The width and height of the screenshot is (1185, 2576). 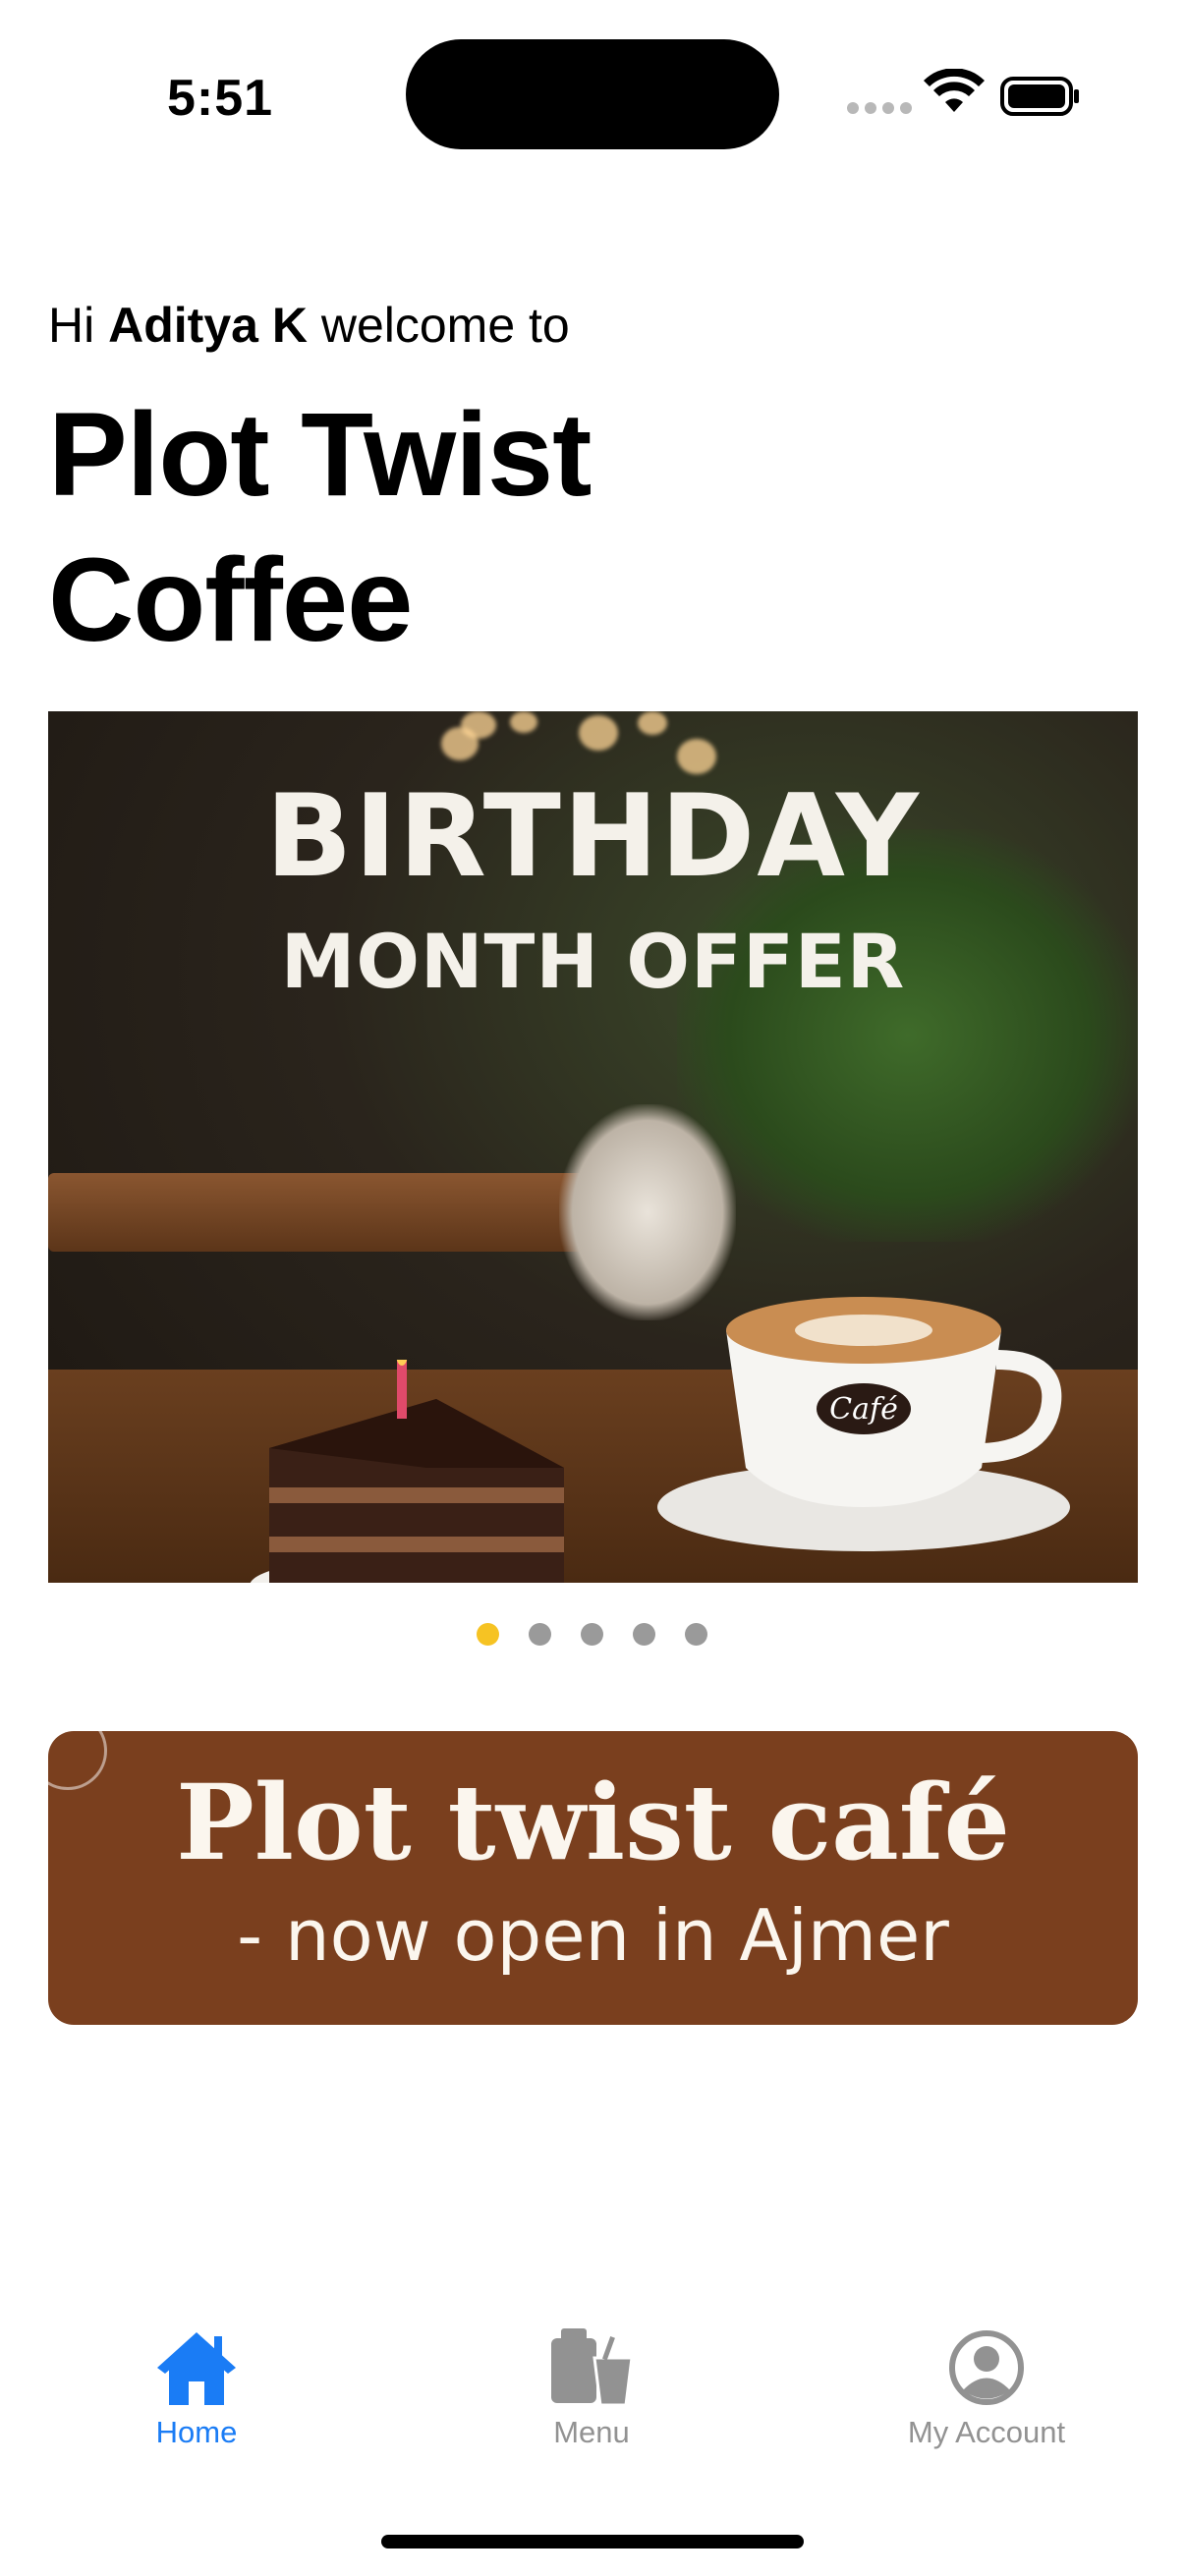 I want to click on cup-label: Café, so click(x=864, y=1409).